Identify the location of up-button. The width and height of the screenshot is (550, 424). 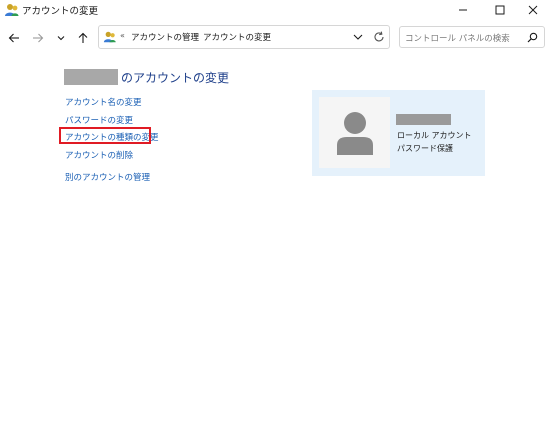
(83, 38).